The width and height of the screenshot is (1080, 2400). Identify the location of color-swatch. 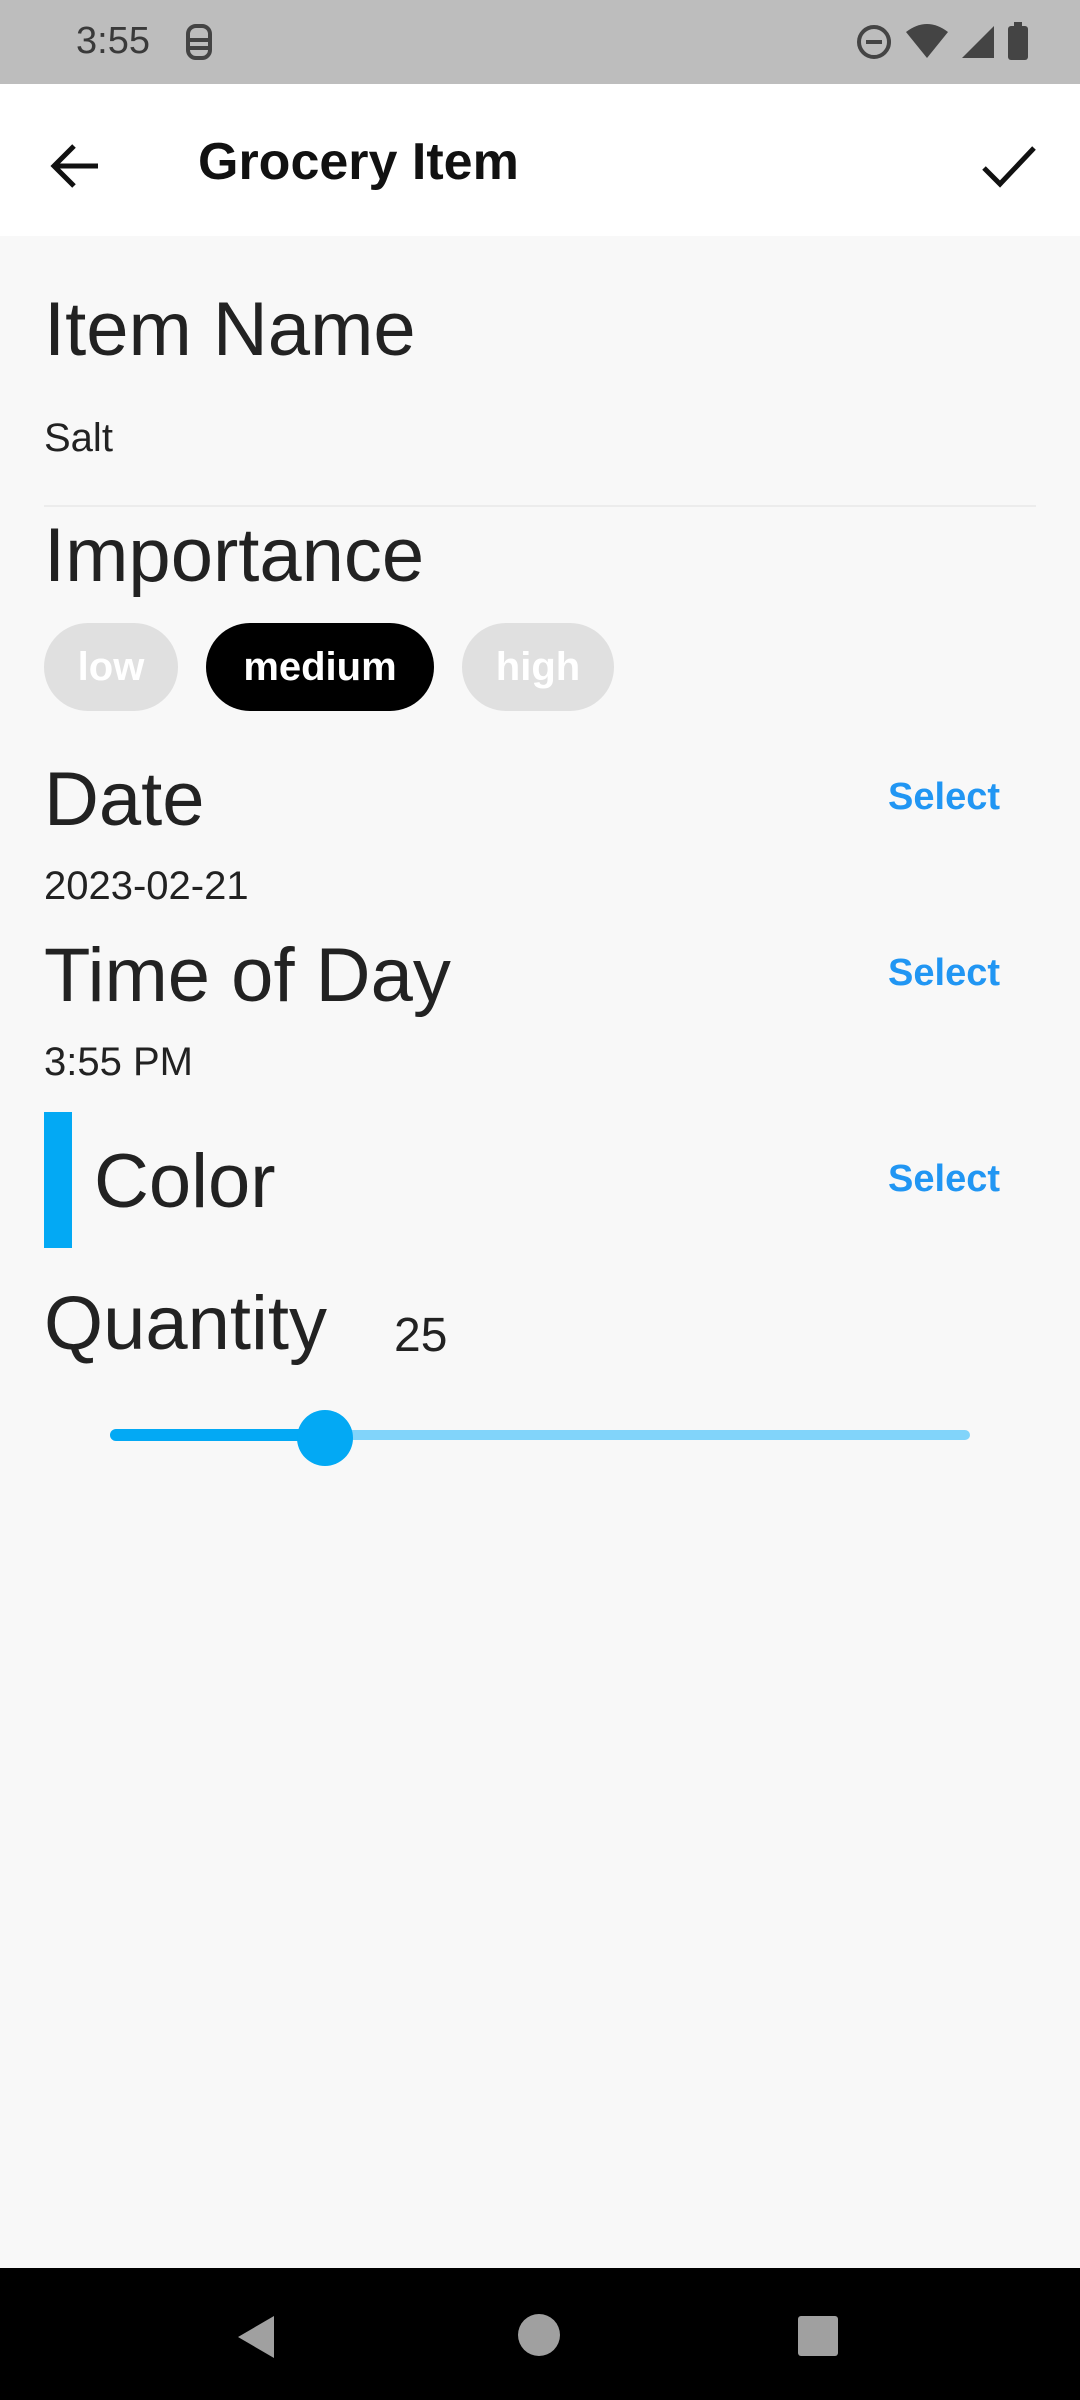
(58, 1180).